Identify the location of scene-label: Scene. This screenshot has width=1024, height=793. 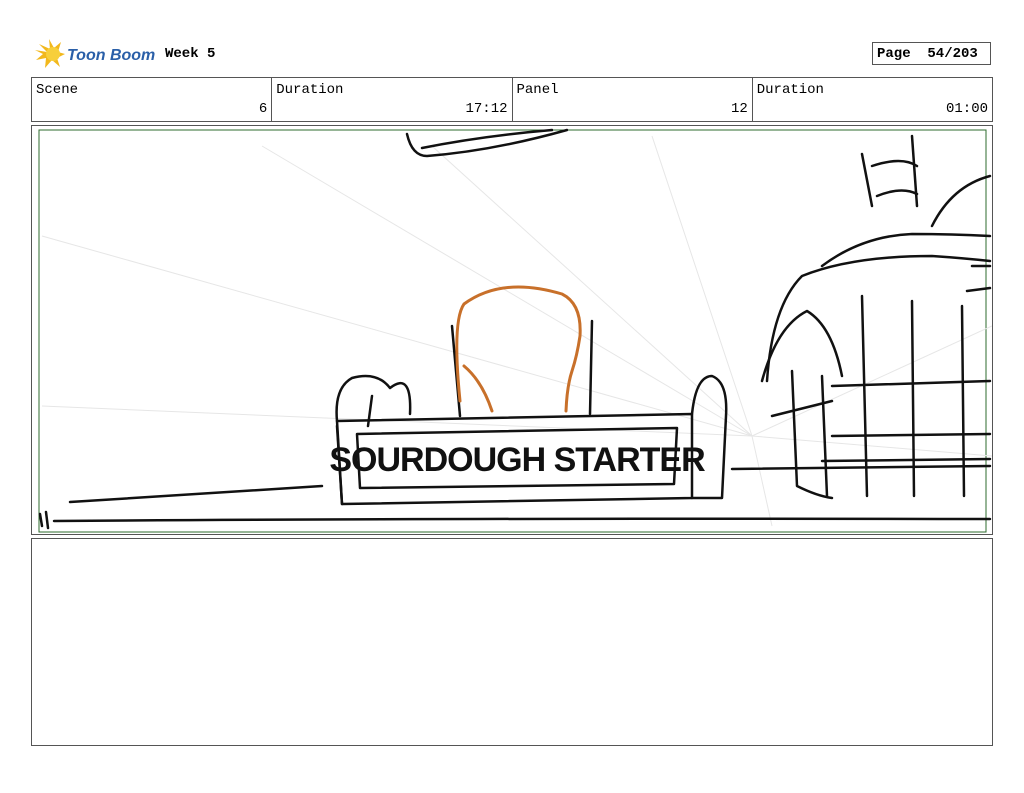
(57, 90).